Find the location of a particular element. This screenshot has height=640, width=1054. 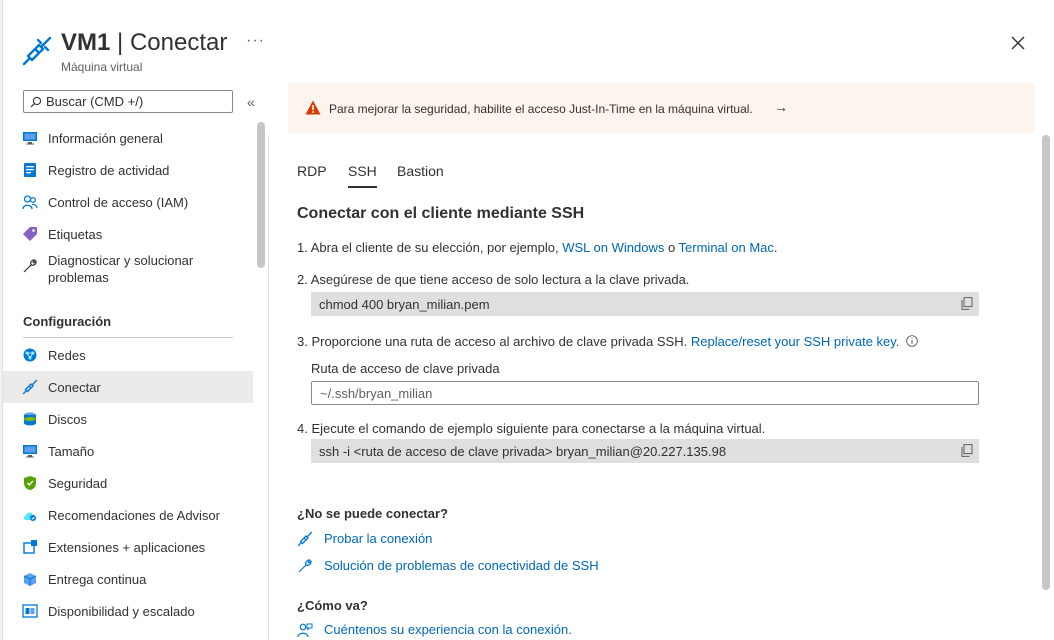

availability-icon is located at coordinates (30, 611).